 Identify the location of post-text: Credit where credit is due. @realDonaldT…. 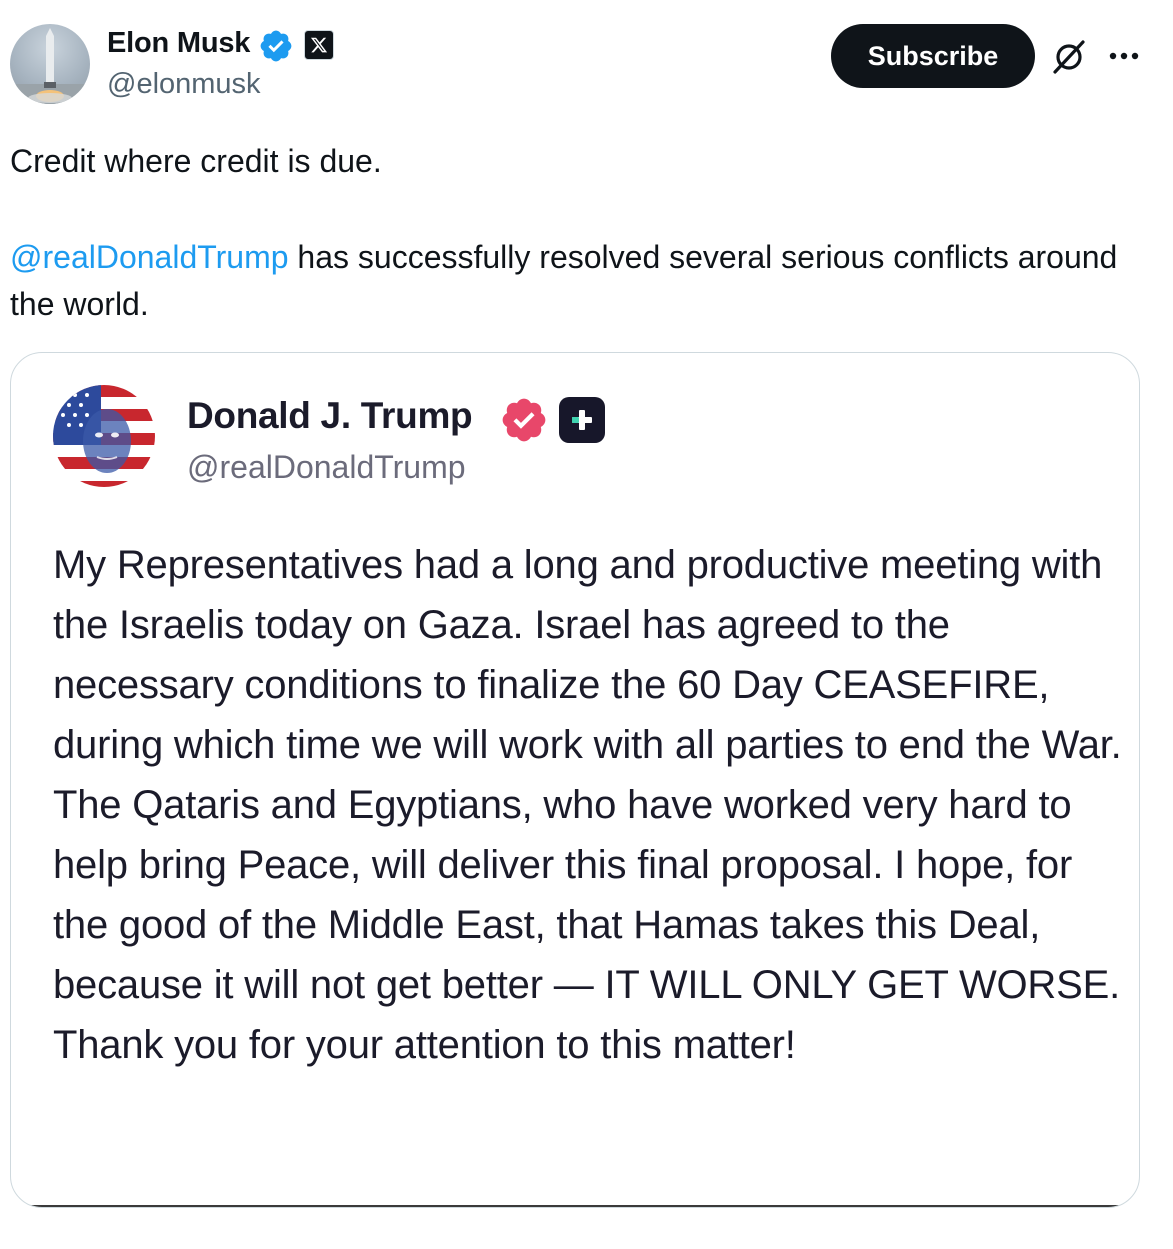
(575, 233).